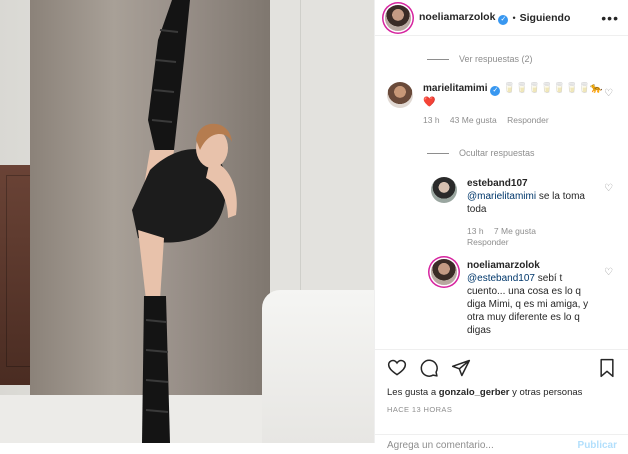  I want to click on mention-link: @esteband107, so click(501, 278).